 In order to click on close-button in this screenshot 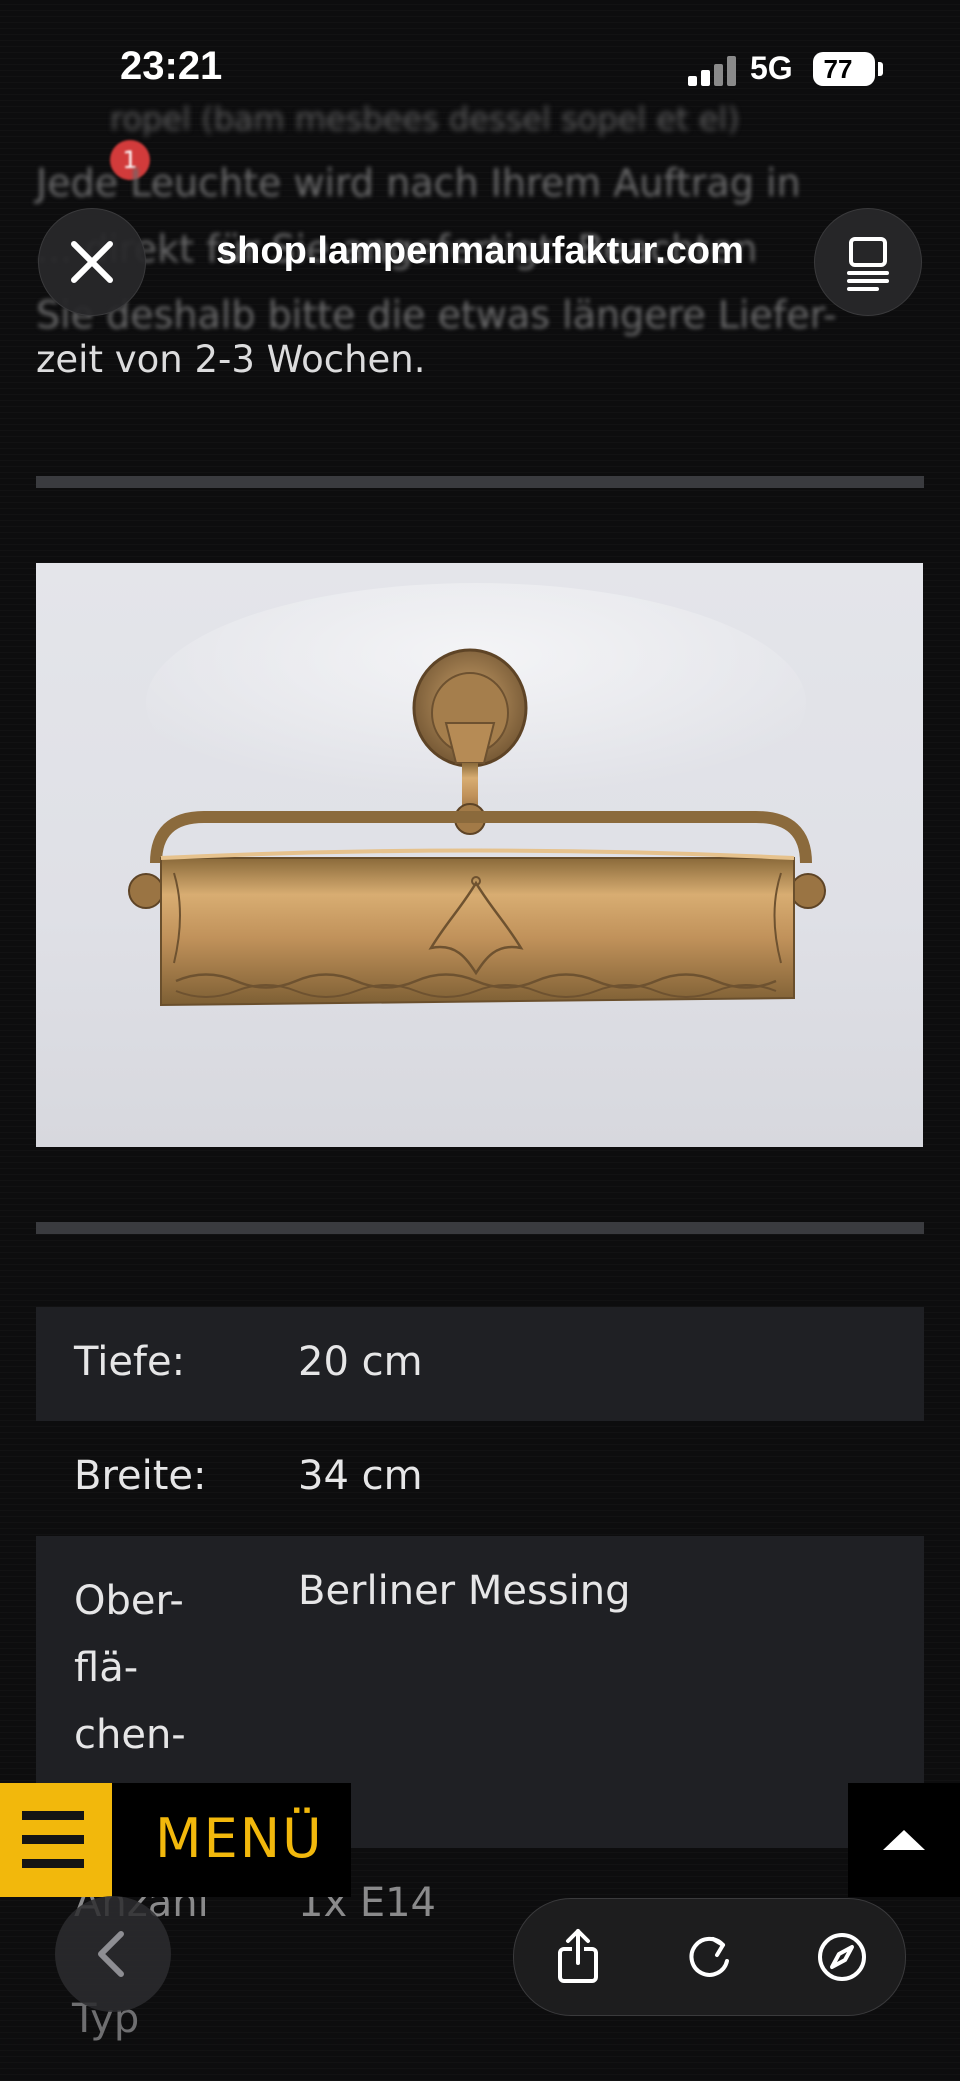, I will do `click(92, 262)`.